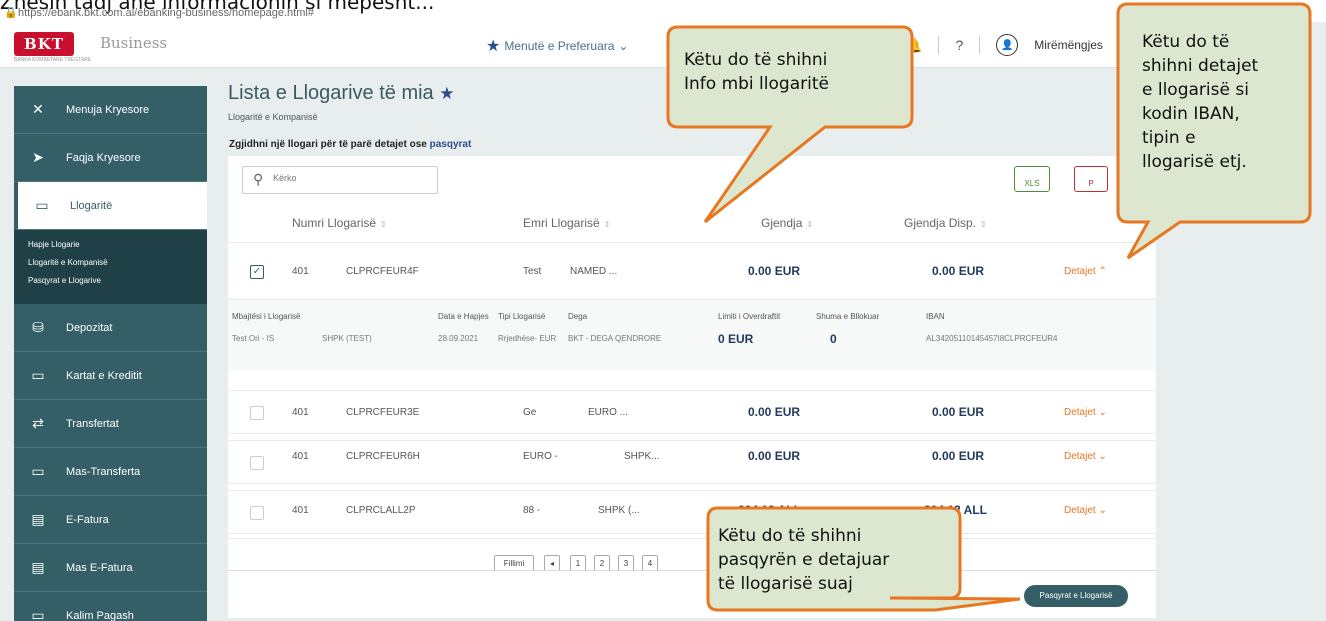  Describe the element at coordinates (958, 456) in the screenshot. I see `available-balance: 0.00 EUR` at that location.